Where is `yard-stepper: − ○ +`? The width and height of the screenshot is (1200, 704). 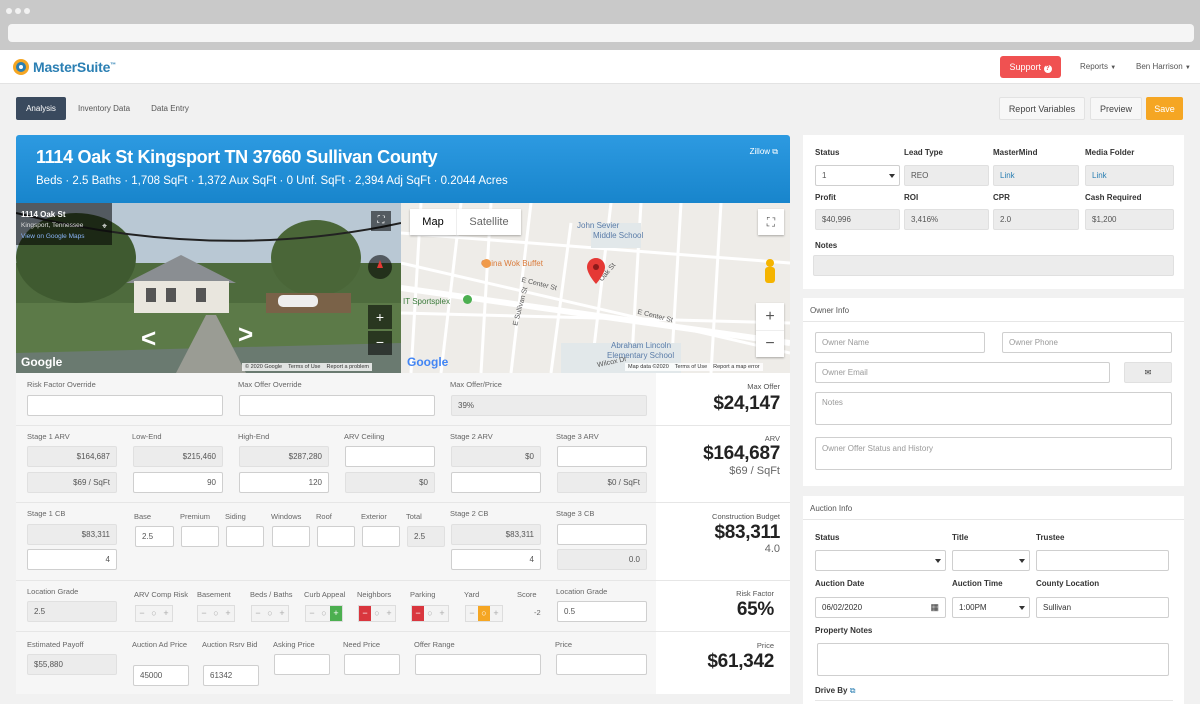 yard-stepper: − ○ + is located at coordinates (484, 613).